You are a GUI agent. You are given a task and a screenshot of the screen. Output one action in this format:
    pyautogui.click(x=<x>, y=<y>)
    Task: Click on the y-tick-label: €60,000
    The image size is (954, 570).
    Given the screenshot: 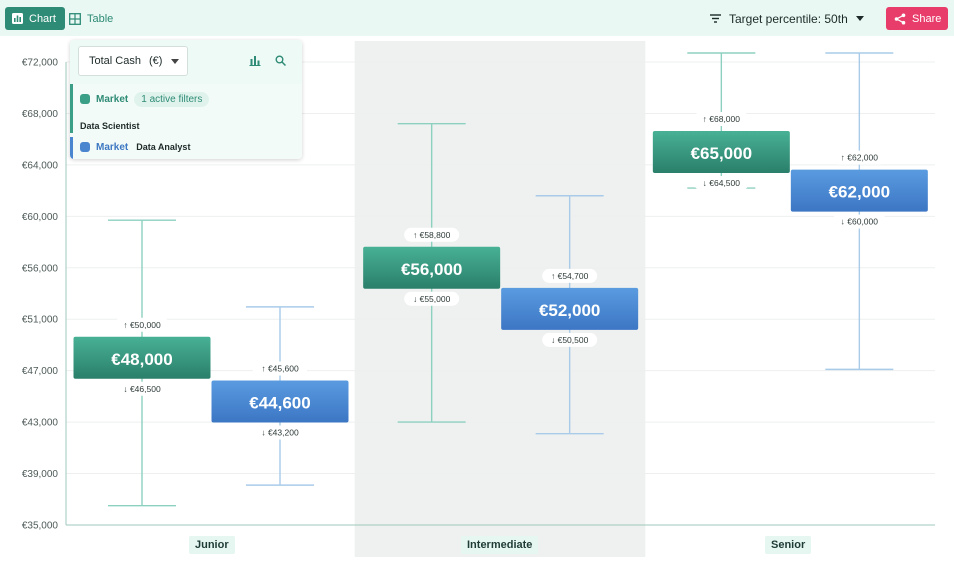 What is the action you would take?
    pyautogui.click(x=40, y=217)
    